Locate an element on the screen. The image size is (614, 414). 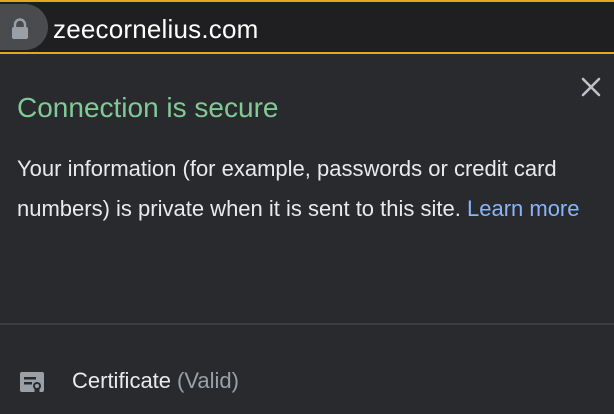
certificate-text: Certificate (Valid) is located at coordinates (155, 381).